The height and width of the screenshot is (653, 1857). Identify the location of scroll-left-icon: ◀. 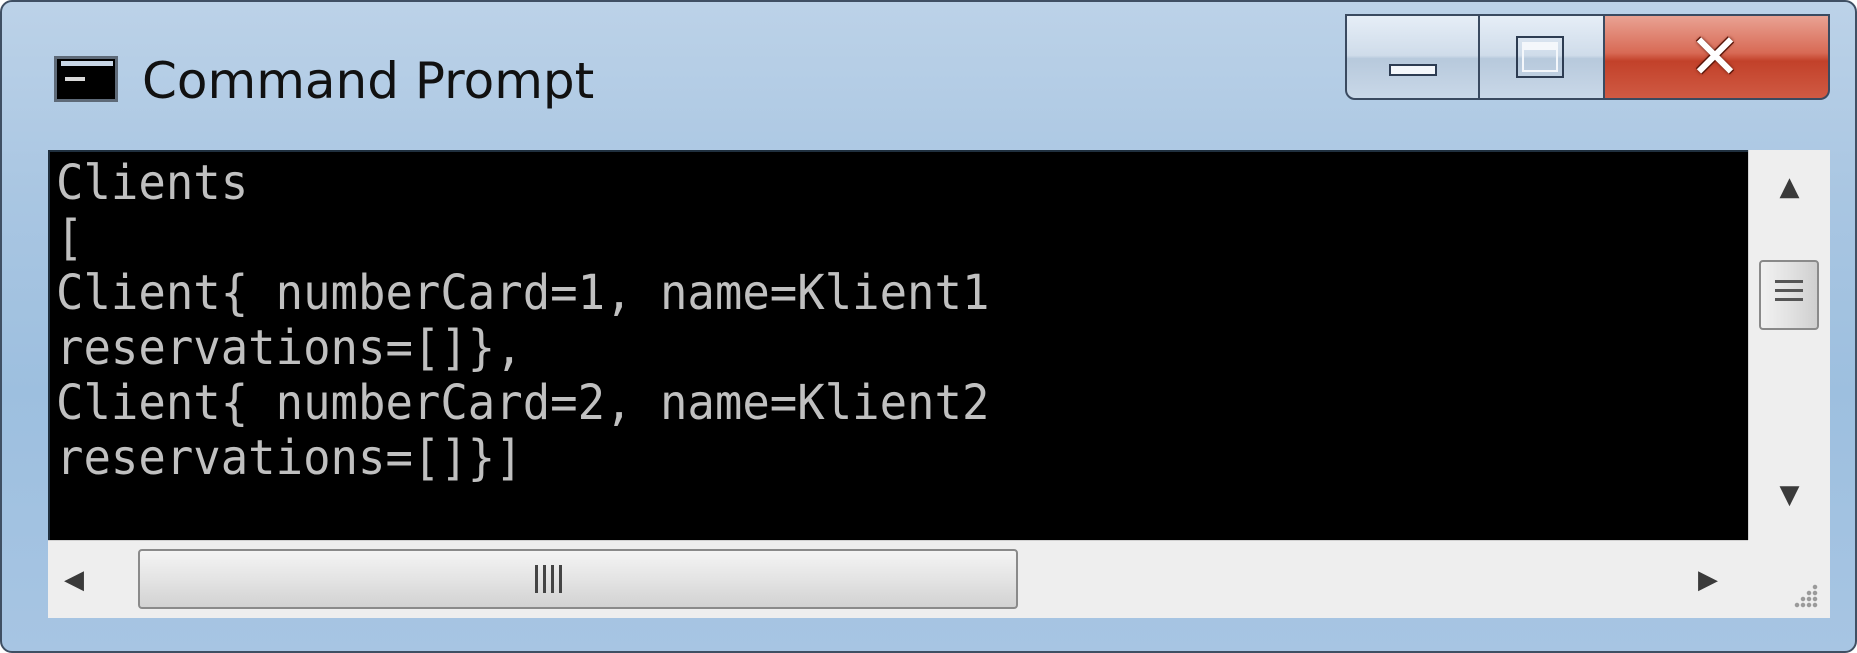
(74, 580).